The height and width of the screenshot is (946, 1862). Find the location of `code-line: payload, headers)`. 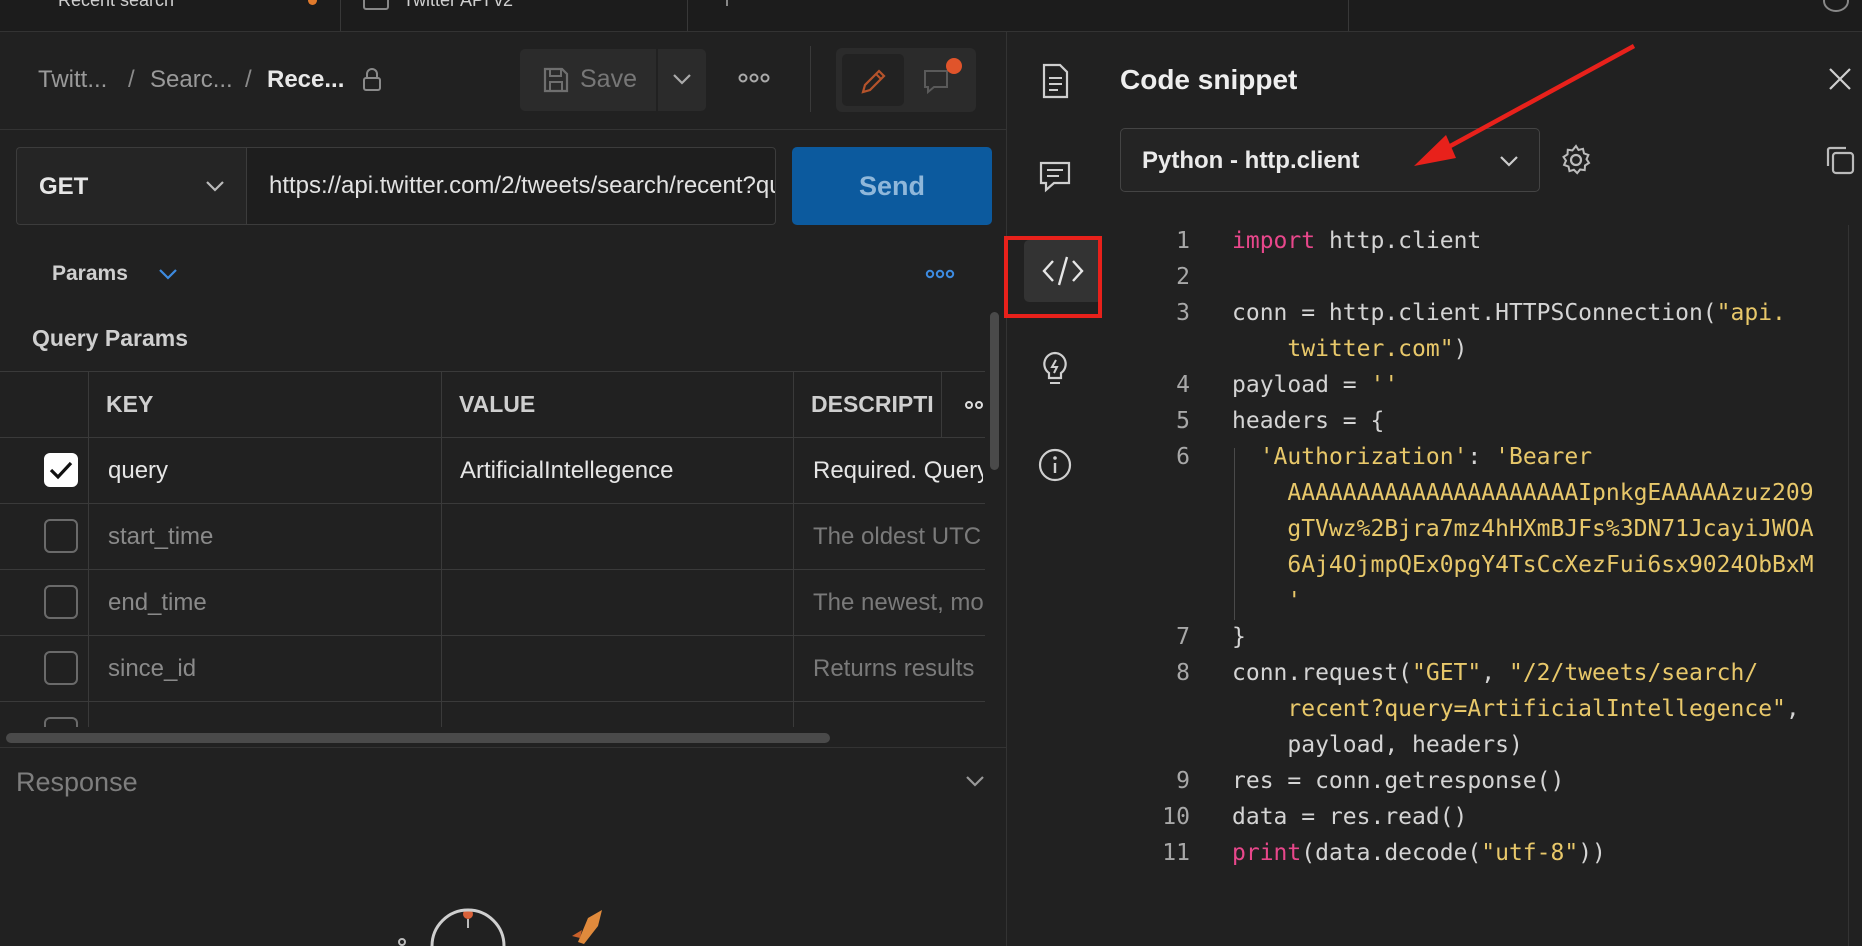

code-line: payload, headers) is located at coordinates (1377, 745).